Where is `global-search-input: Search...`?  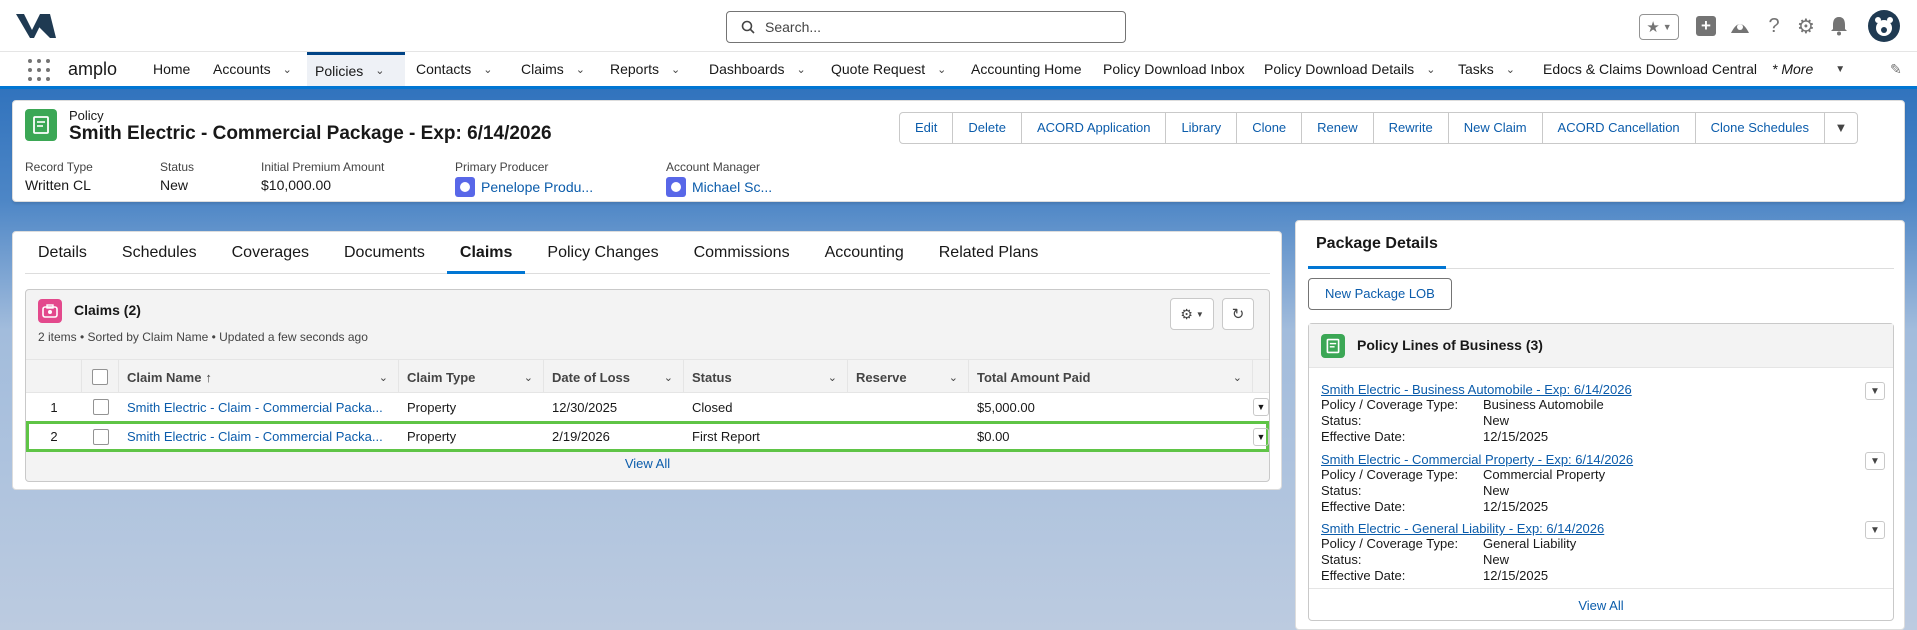 global-search-input: Search... is located at coordinates (926, 27).